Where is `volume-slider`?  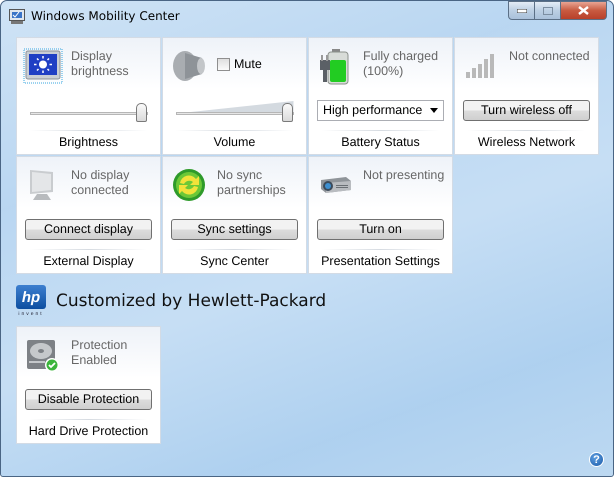
volume-slider is located at coordinates (235, 110).